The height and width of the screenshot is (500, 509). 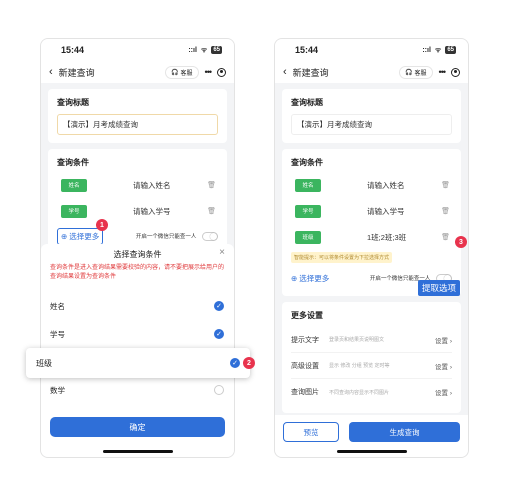 I want to click on condition-row: 班级 1班;2班;3班 🗑, so click(x=371, y=237).